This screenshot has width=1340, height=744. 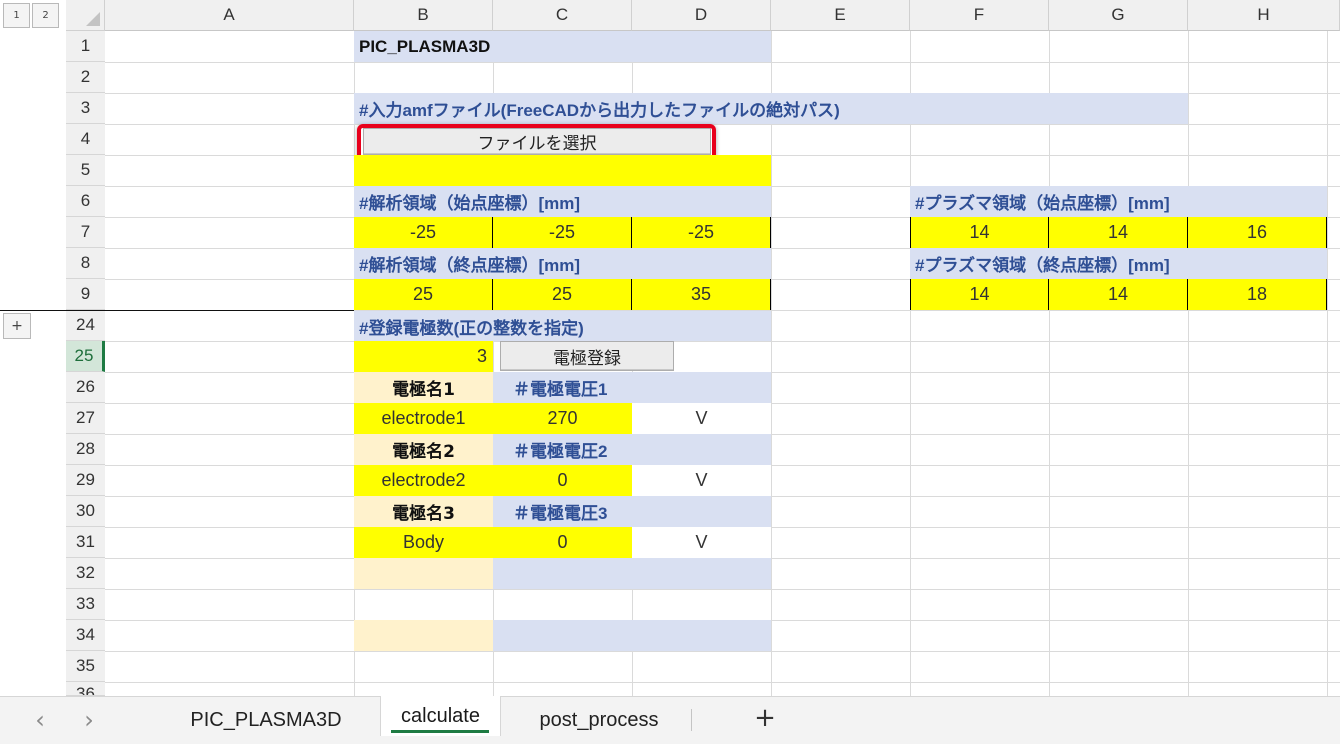 I want to click on electrode-name-label-2: 電極名2, so click(x=423, y=449).